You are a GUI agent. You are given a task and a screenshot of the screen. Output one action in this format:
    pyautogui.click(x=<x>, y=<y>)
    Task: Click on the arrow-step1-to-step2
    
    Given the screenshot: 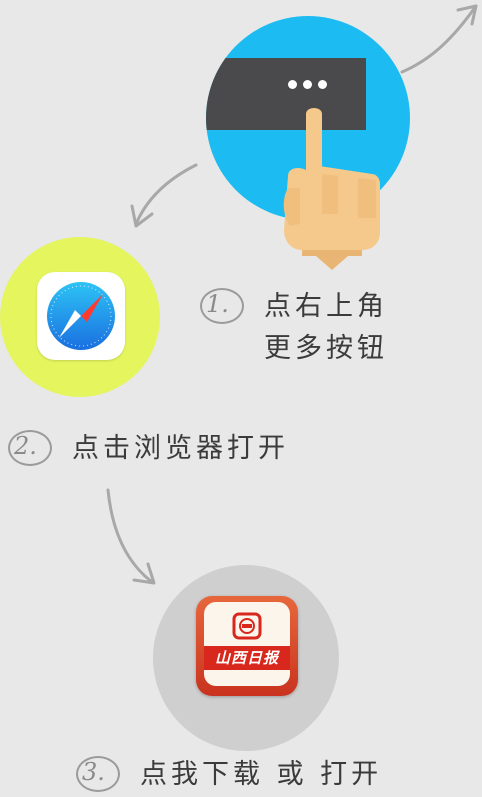 What is the action you would take?
    pyautogui.click(x=166, y=194)
    